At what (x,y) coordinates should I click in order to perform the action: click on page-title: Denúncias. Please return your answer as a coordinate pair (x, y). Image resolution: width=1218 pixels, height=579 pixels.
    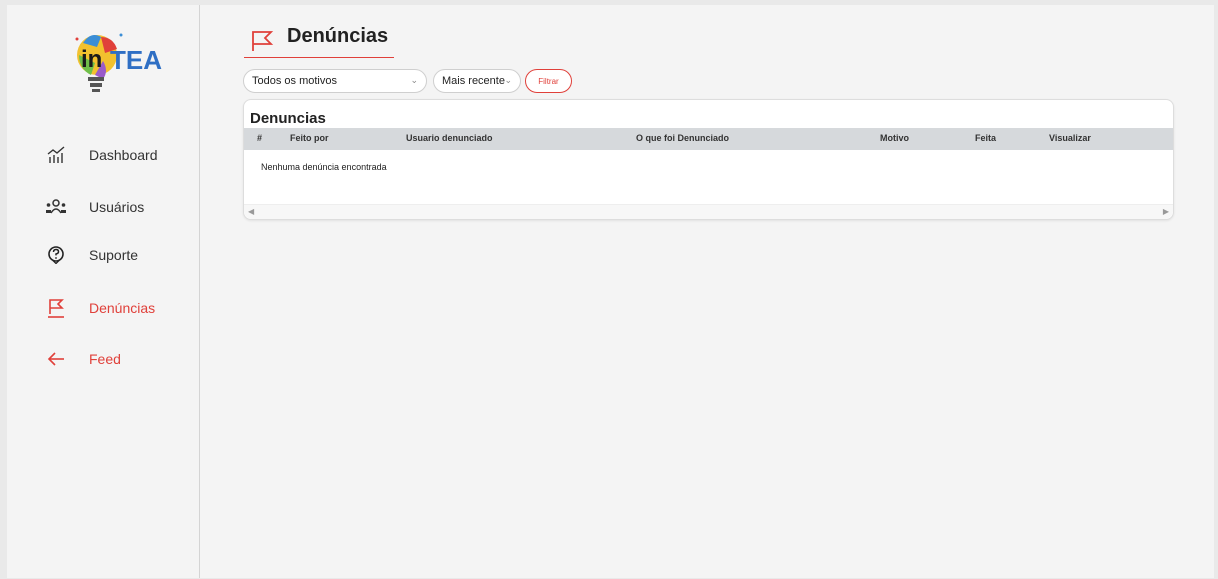
    Looking at the image, I should click on (338, 36).